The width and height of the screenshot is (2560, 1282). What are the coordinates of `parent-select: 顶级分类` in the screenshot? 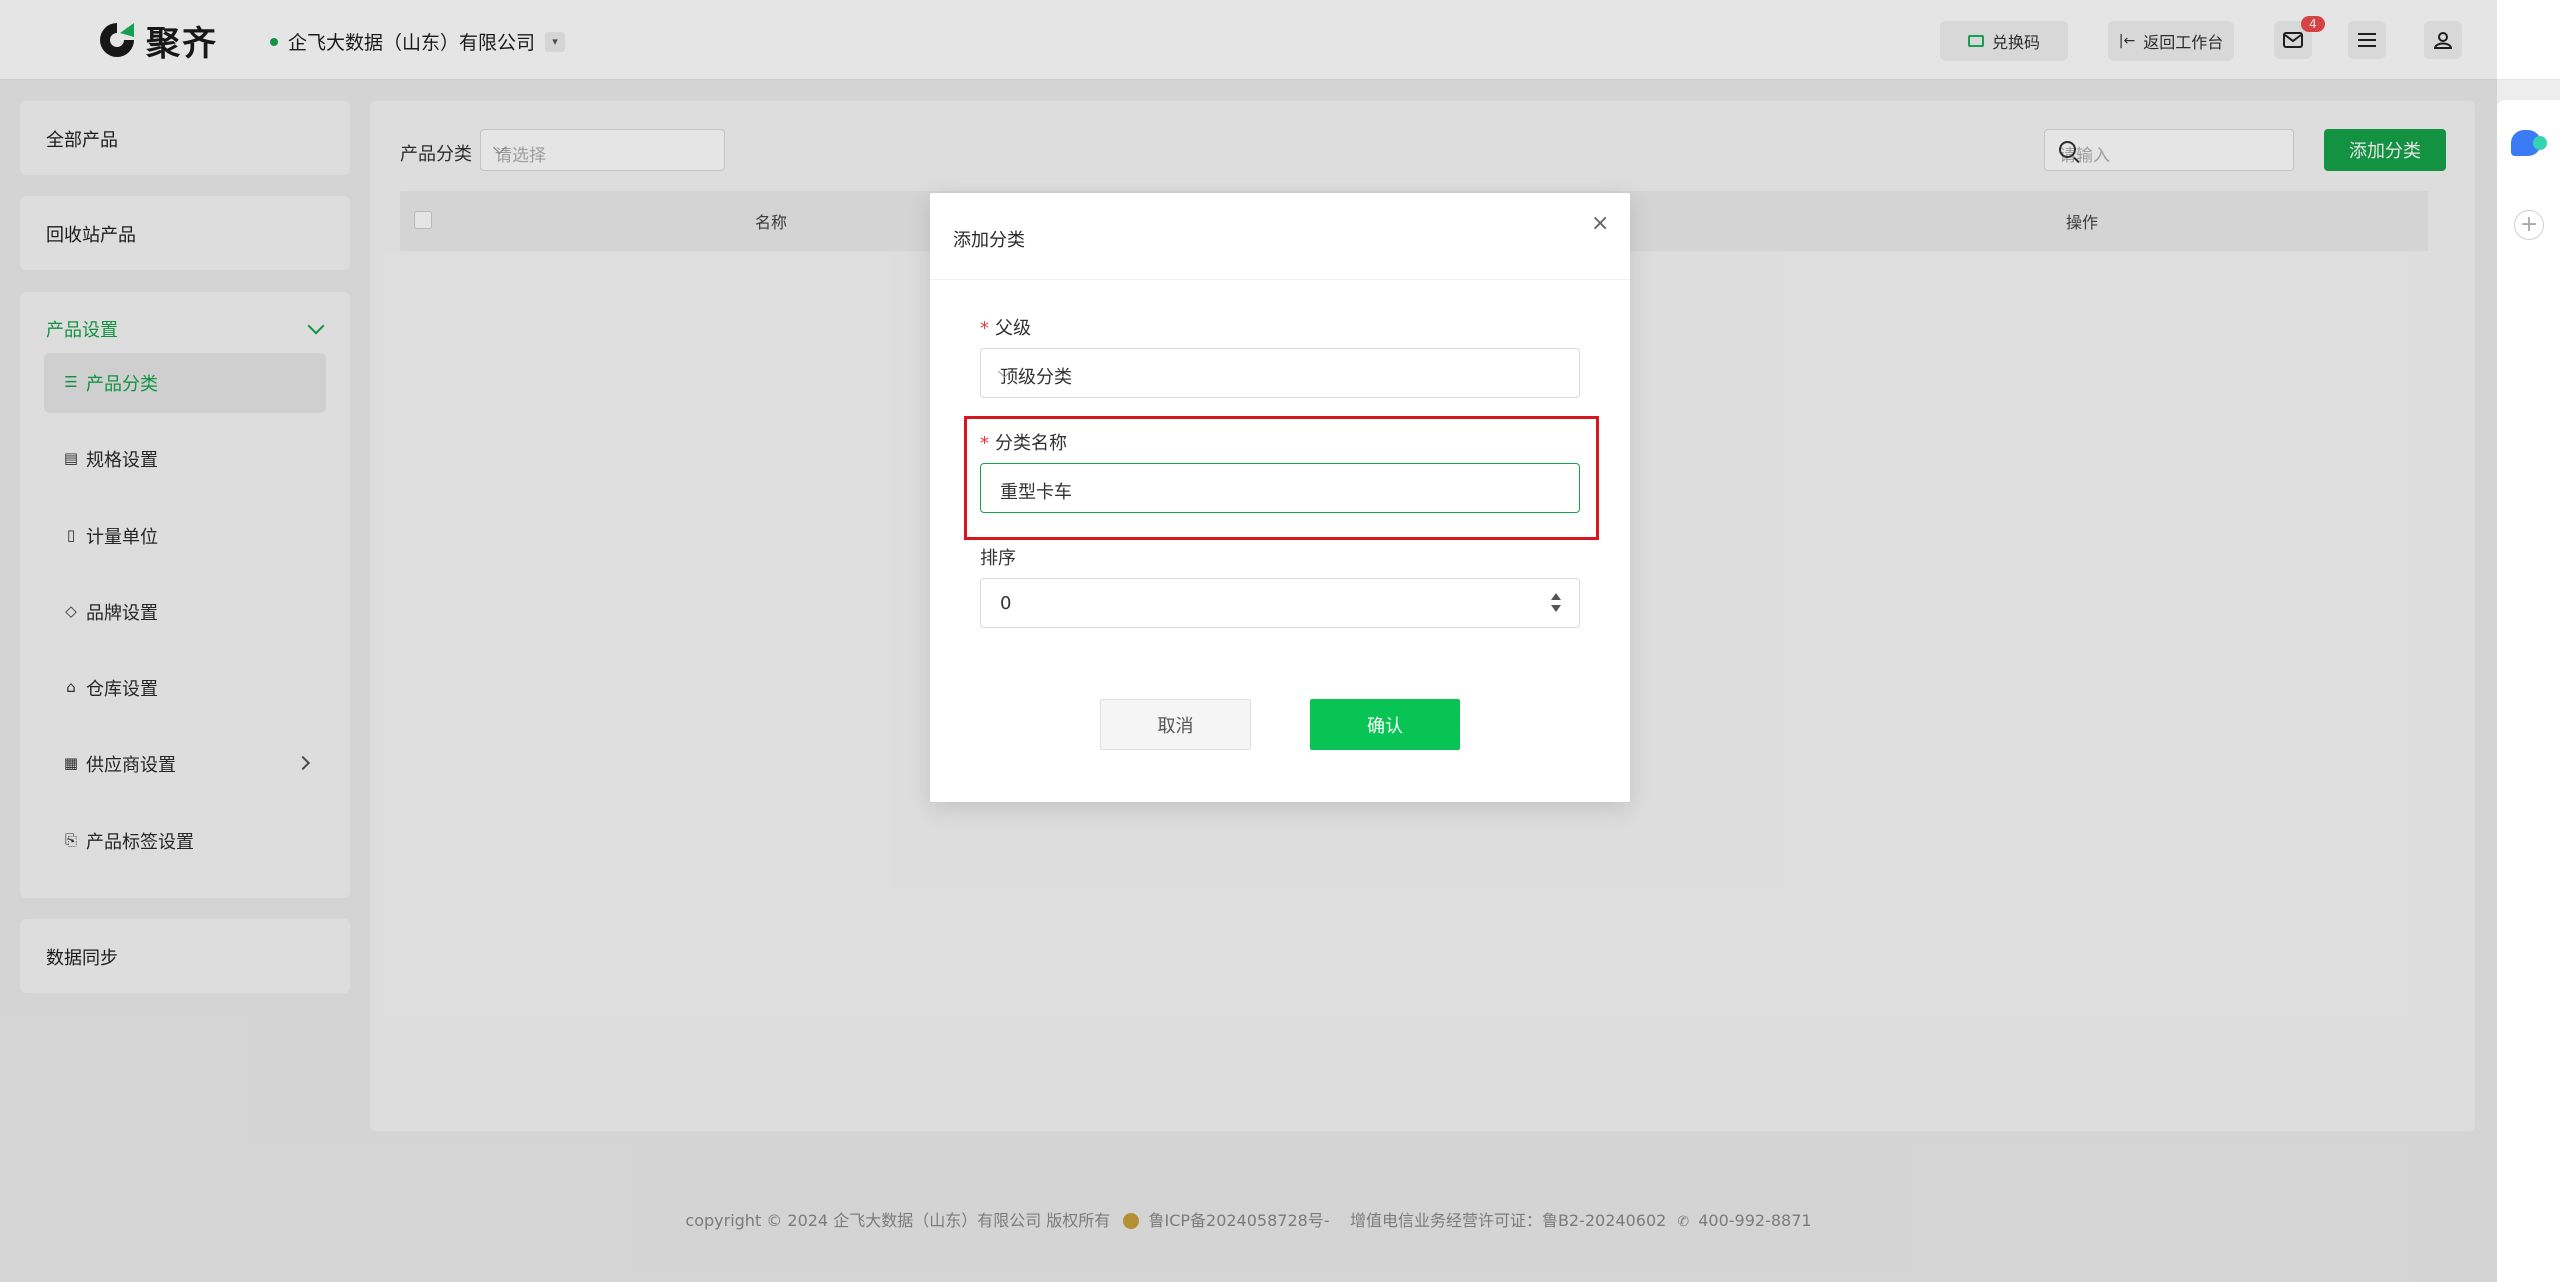 It's located at (1280, 373).